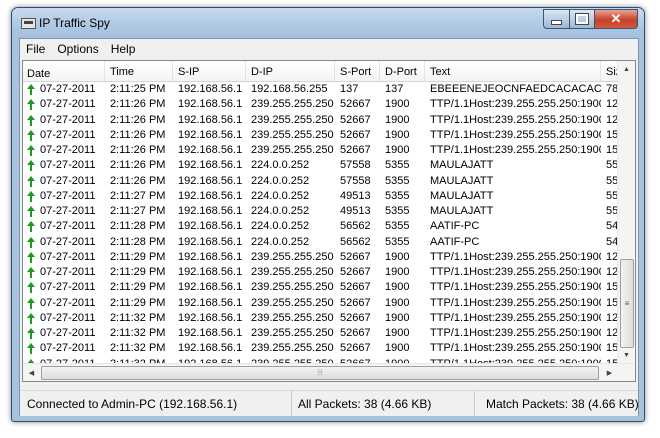 The height and width of the screenshot is (438, 660). Describe the element at coordinates (156, 403) in the screenshot. I see `status-connection: Connected to Admin-PC (192.168.56.1)` at that location.